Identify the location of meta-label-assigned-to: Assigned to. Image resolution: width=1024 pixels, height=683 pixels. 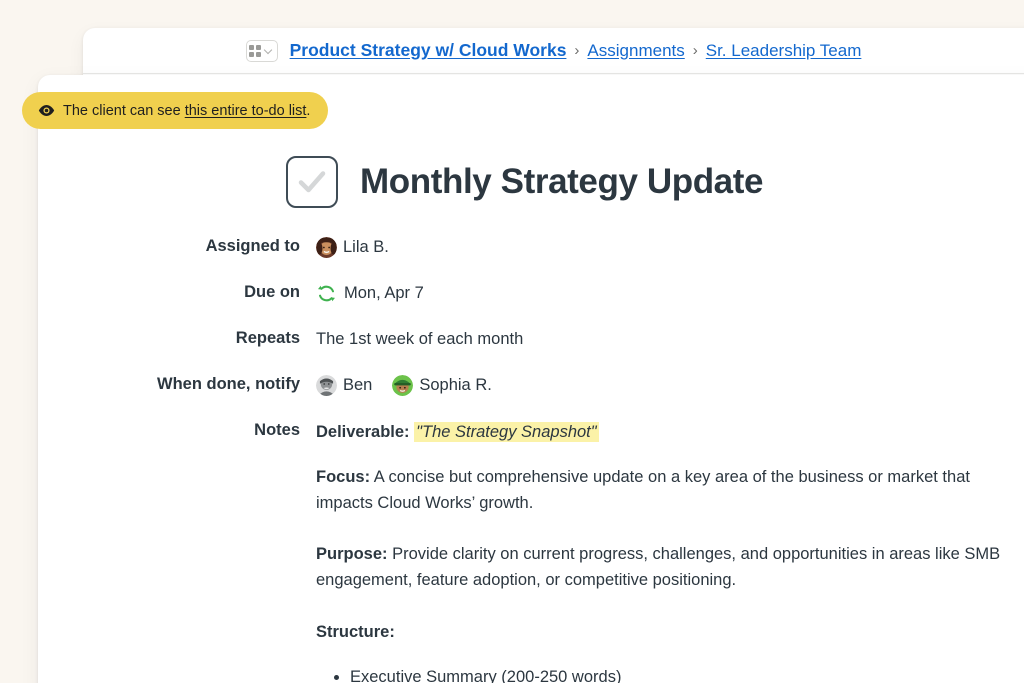
(252, 246).